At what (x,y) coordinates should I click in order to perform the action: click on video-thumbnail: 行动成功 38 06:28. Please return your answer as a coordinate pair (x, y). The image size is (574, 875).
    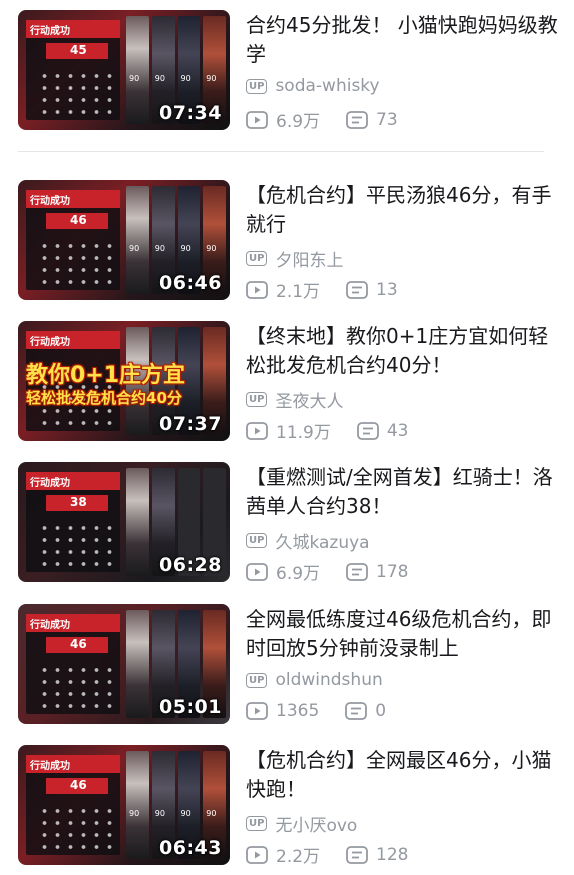
    Looking at the image, I should click on (124, 522).